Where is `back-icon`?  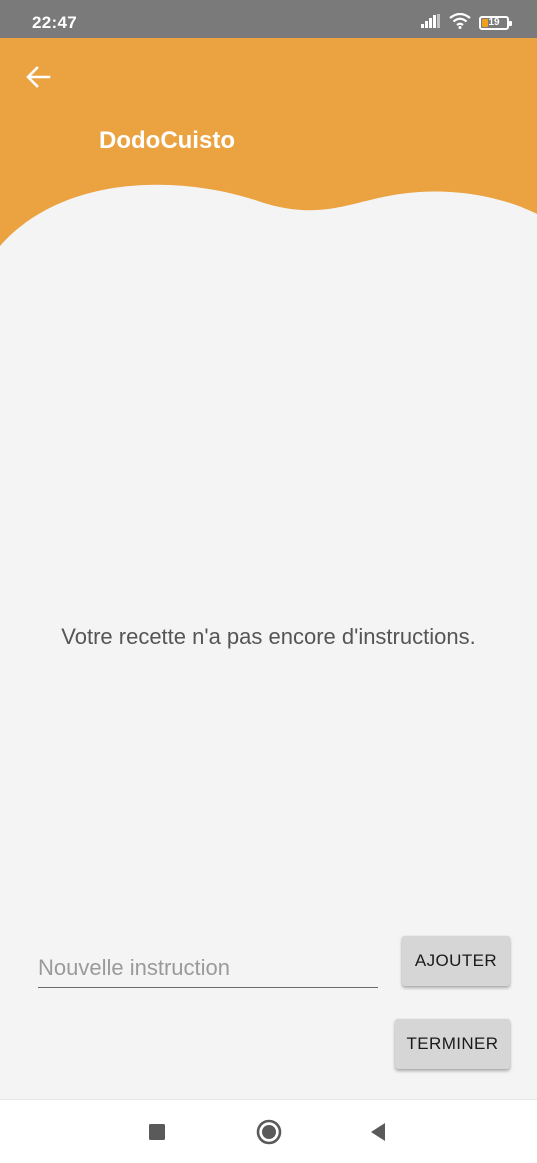 back-icon is located at coordinates (378, 1132).